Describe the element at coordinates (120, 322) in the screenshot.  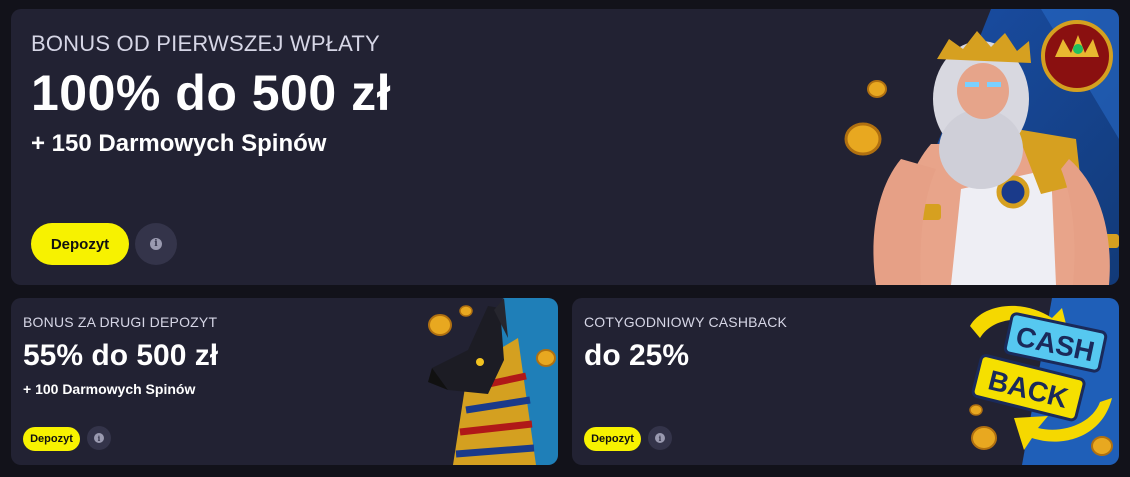
I see `promo-eyebrow: BONUS ZA DRUGI DEPOZYT` at that location.